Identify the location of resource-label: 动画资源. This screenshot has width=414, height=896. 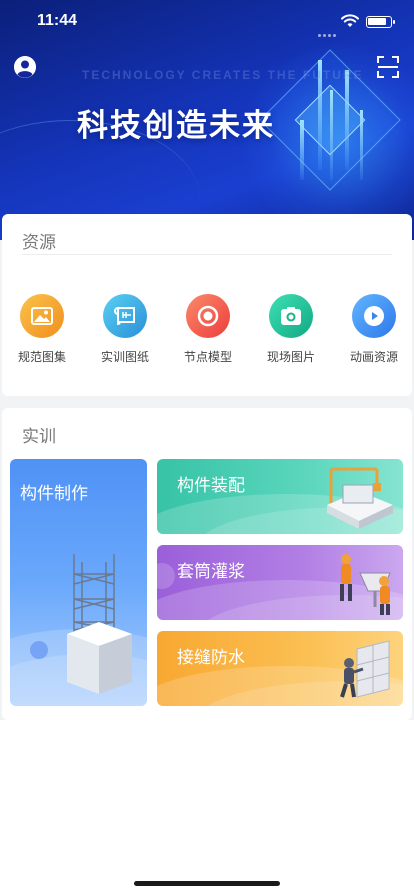
(373, 357).